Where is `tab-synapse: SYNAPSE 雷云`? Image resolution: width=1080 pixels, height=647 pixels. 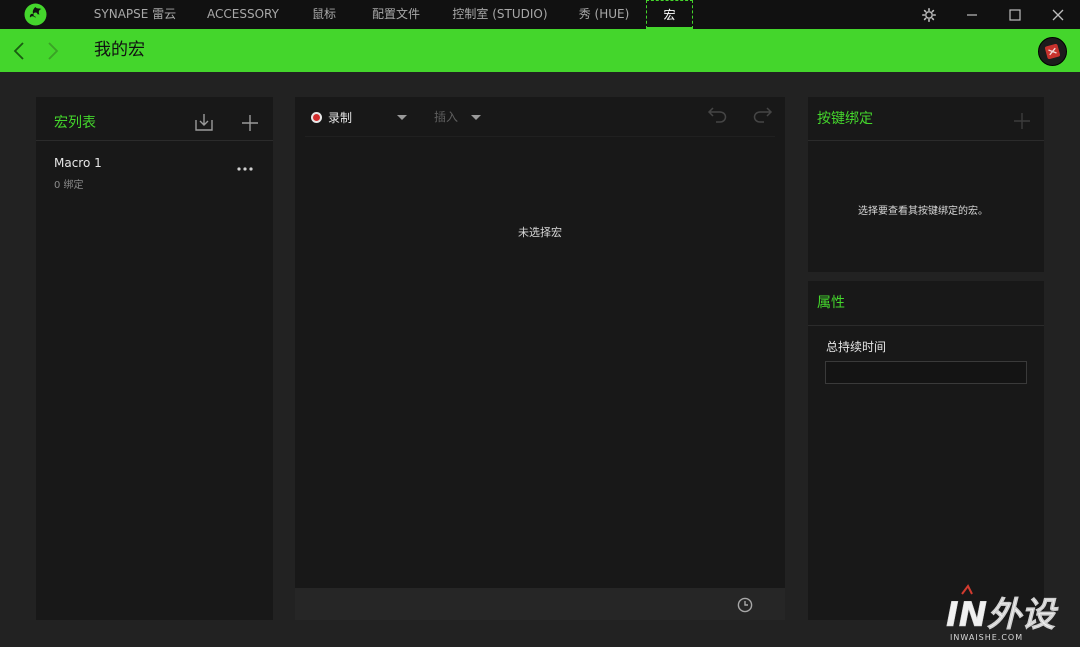
tab-synapse: SYNAPSE 雷云 is located at coordinates (135, 14).